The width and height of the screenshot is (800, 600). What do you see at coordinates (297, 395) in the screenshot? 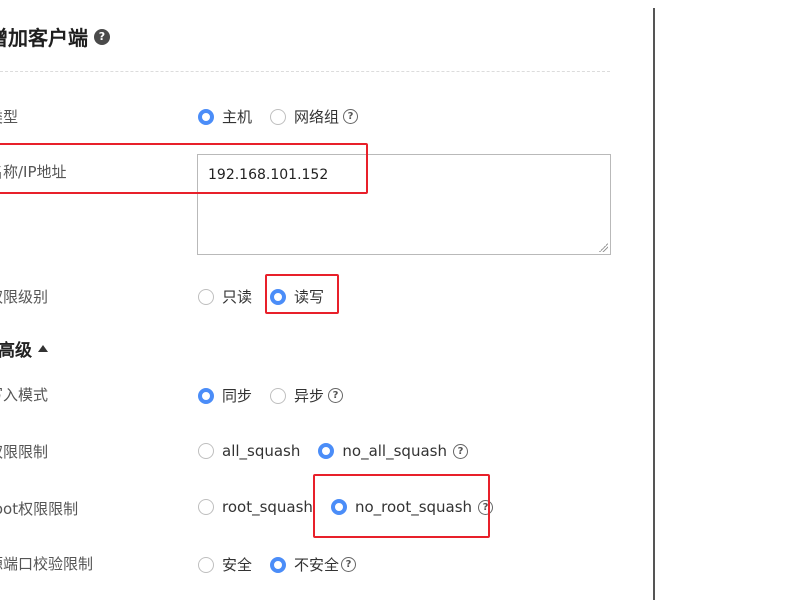
I see `write-mode-option-async: 异步` at bounding box center [297, 395].